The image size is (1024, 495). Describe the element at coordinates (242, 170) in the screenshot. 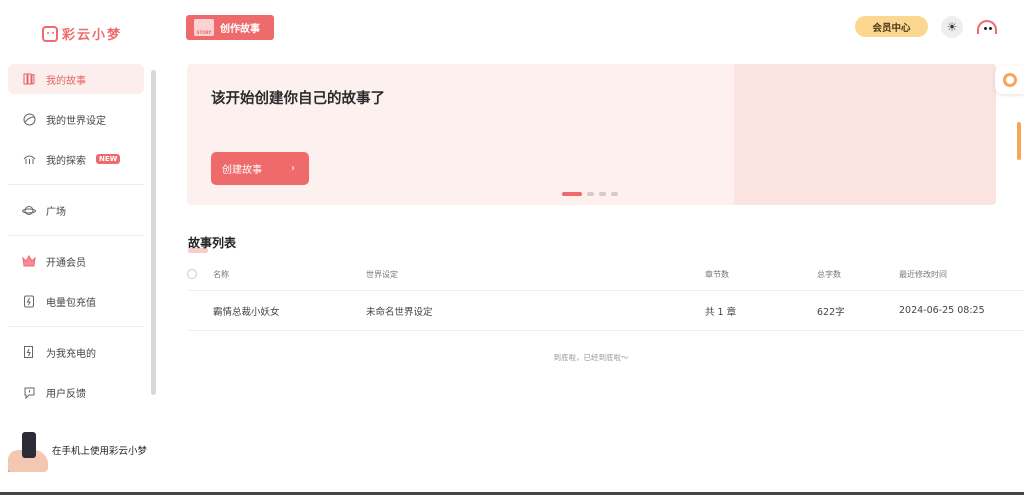

I see `banner-cta-label: 创建故事` at that location.